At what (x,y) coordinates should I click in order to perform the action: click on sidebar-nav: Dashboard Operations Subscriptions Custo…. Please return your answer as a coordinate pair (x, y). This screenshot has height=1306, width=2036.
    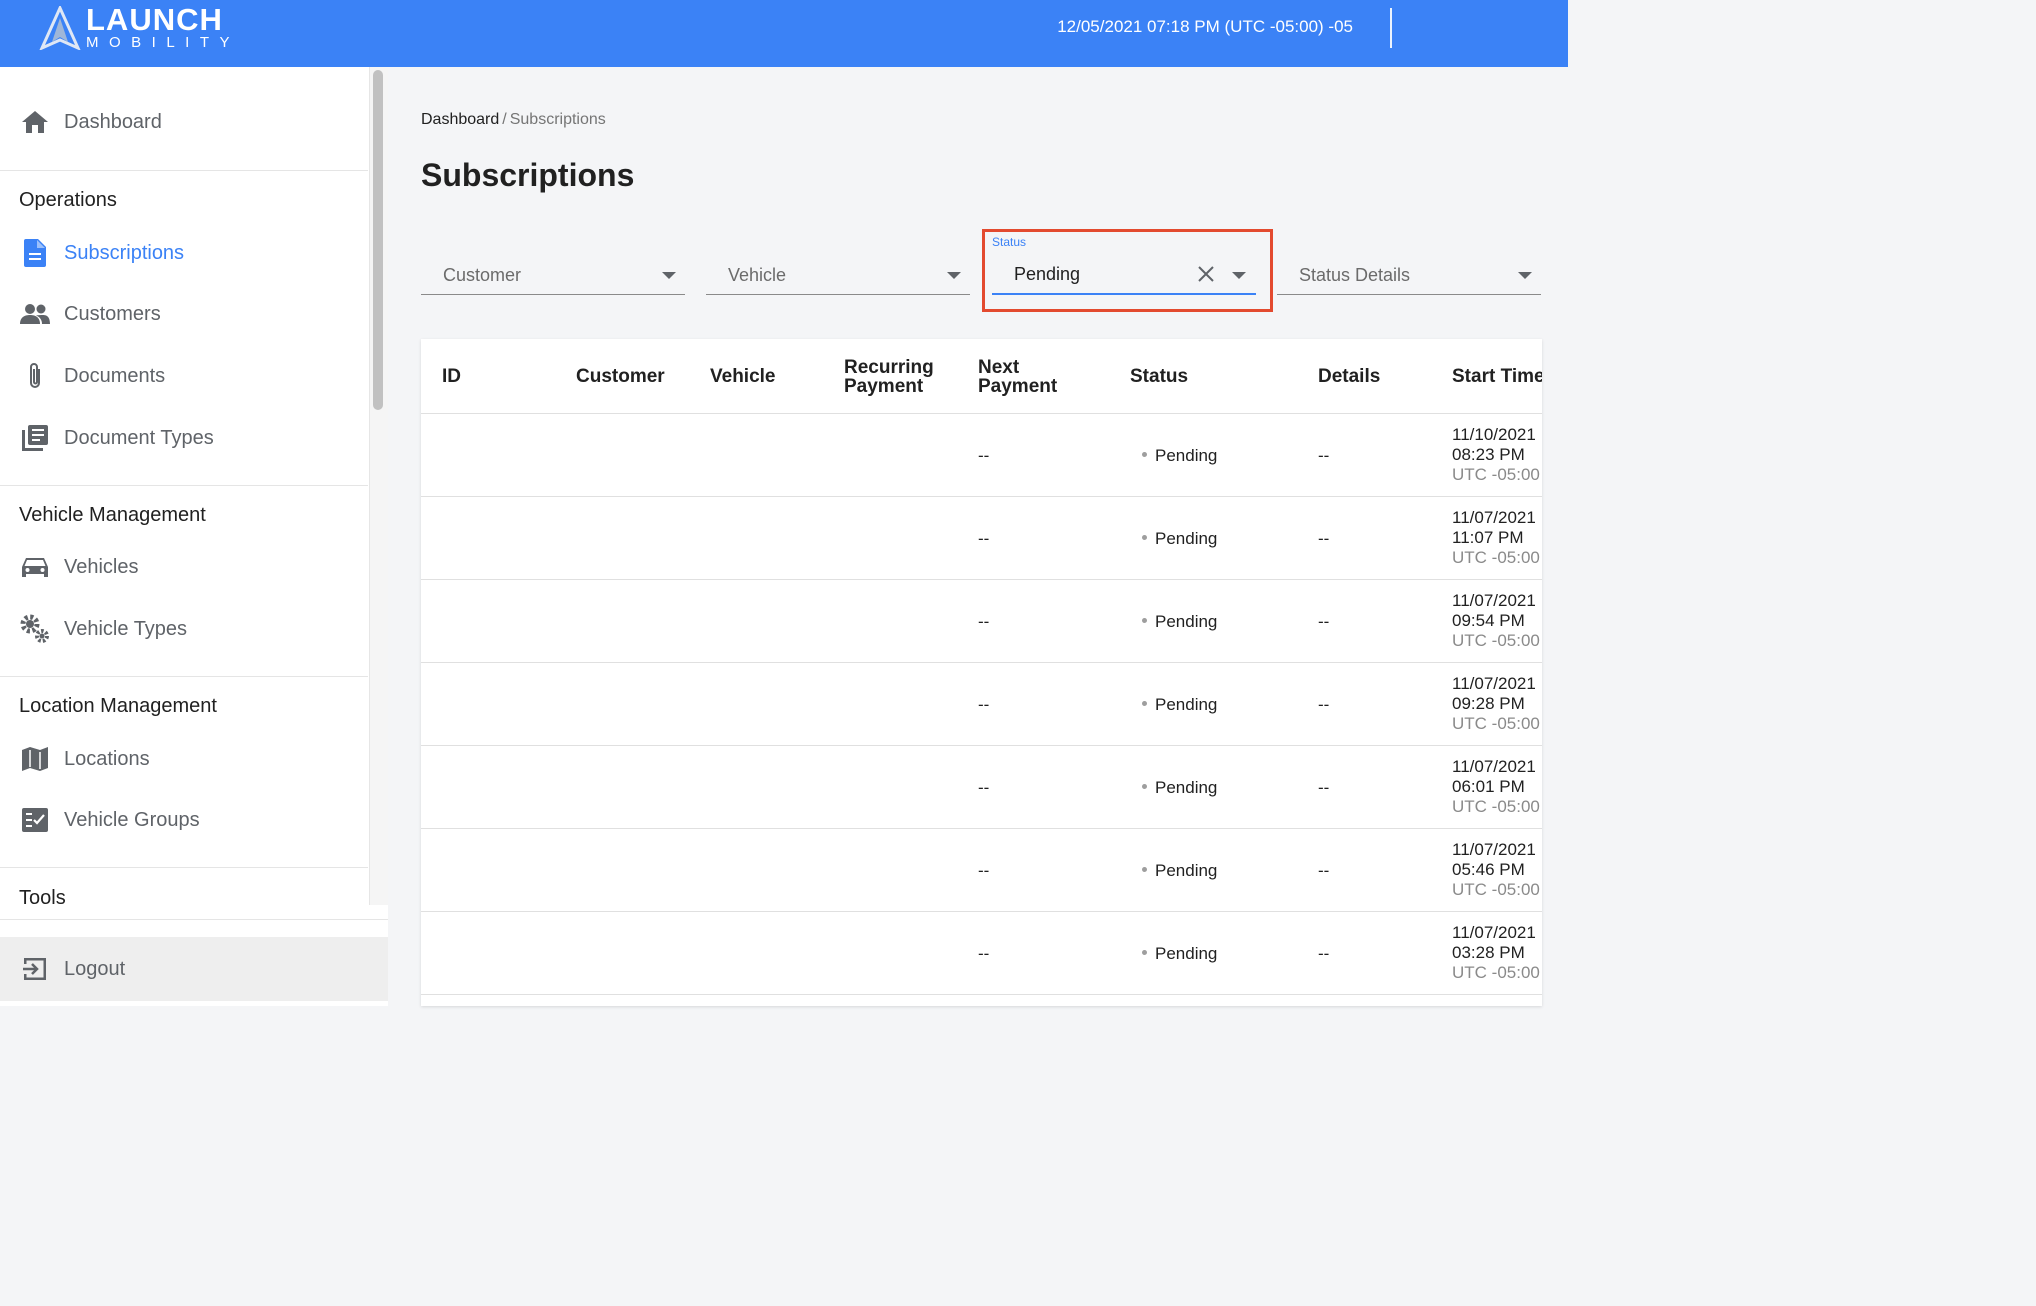
    Looking at the image, I should click on (184, 486).